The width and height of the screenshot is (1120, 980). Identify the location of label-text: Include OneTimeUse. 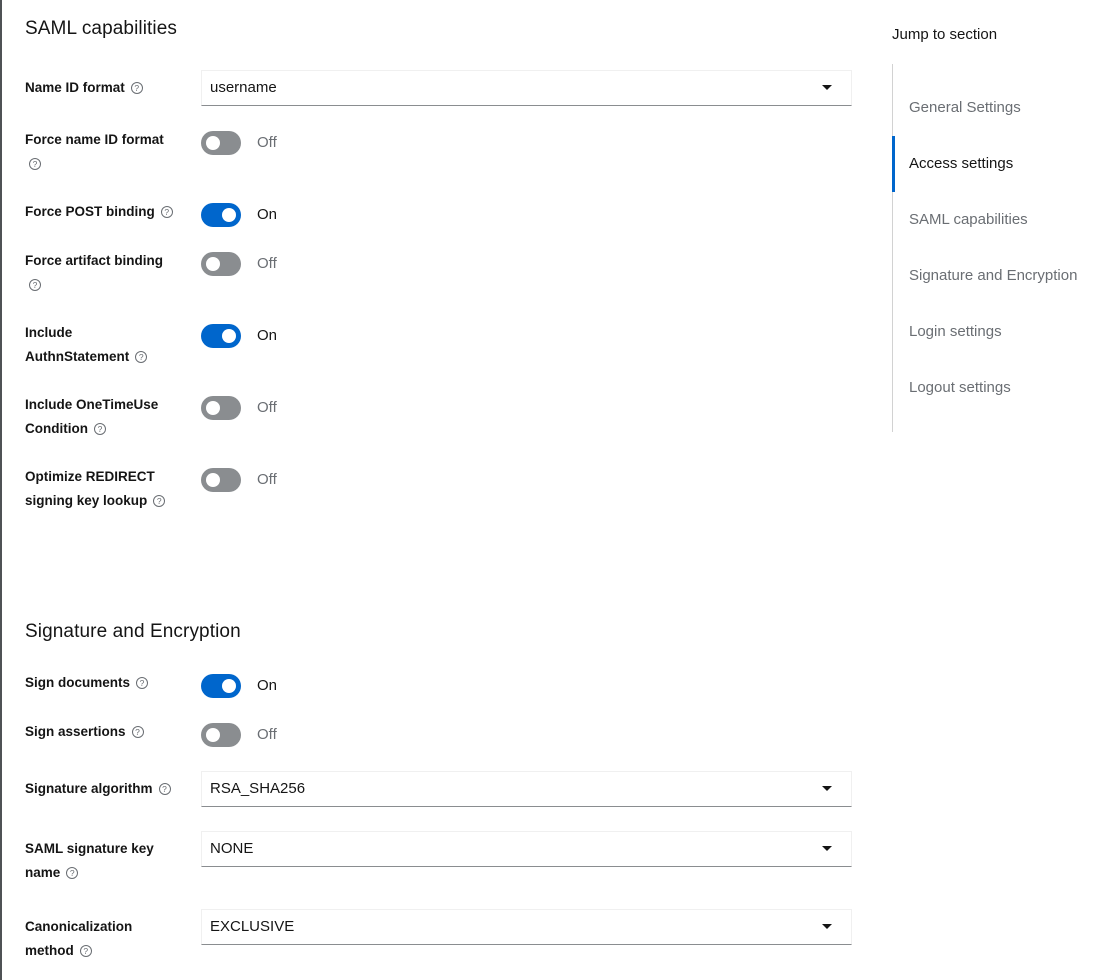
(92, 404).